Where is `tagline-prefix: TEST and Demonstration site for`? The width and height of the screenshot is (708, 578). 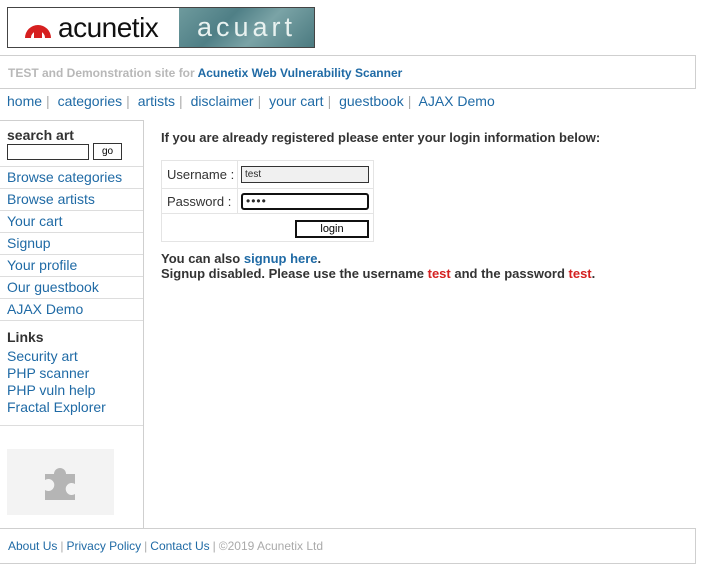 tagline-prefix: TEST and Demonstration site for is located at coordinates (101, 73).